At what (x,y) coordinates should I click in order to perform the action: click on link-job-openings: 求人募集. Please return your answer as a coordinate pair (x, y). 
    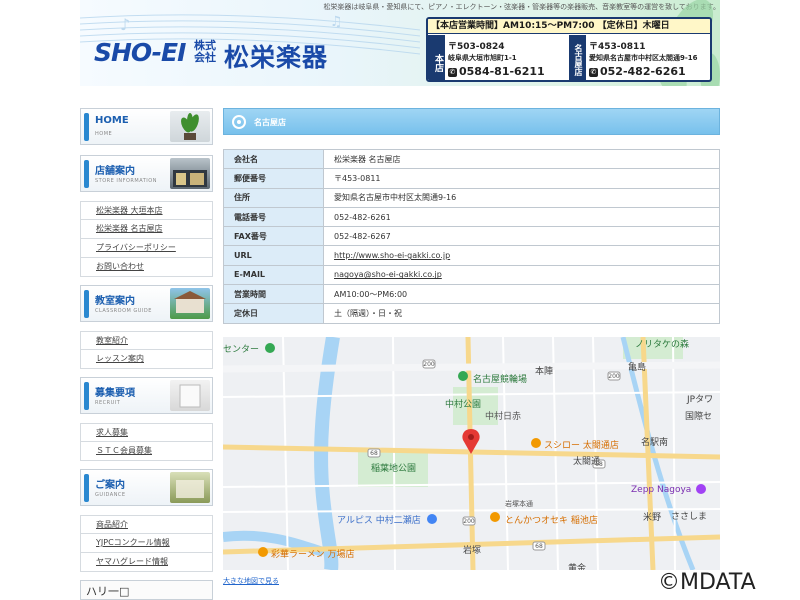
    Looking at the image, I should click on (146, 432).